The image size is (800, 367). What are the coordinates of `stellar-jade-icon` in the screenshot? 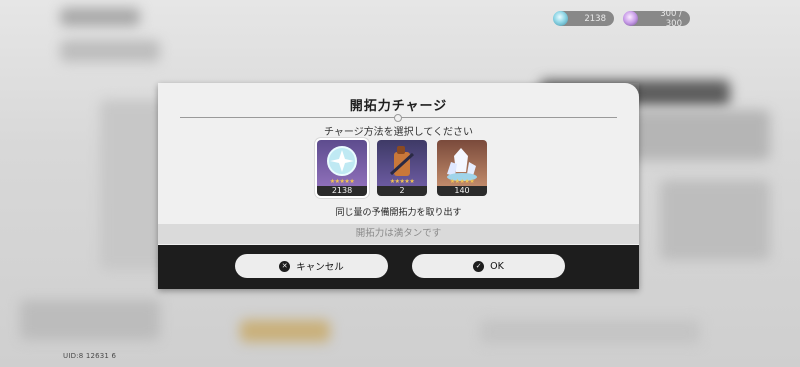 It's located at (560, 18).